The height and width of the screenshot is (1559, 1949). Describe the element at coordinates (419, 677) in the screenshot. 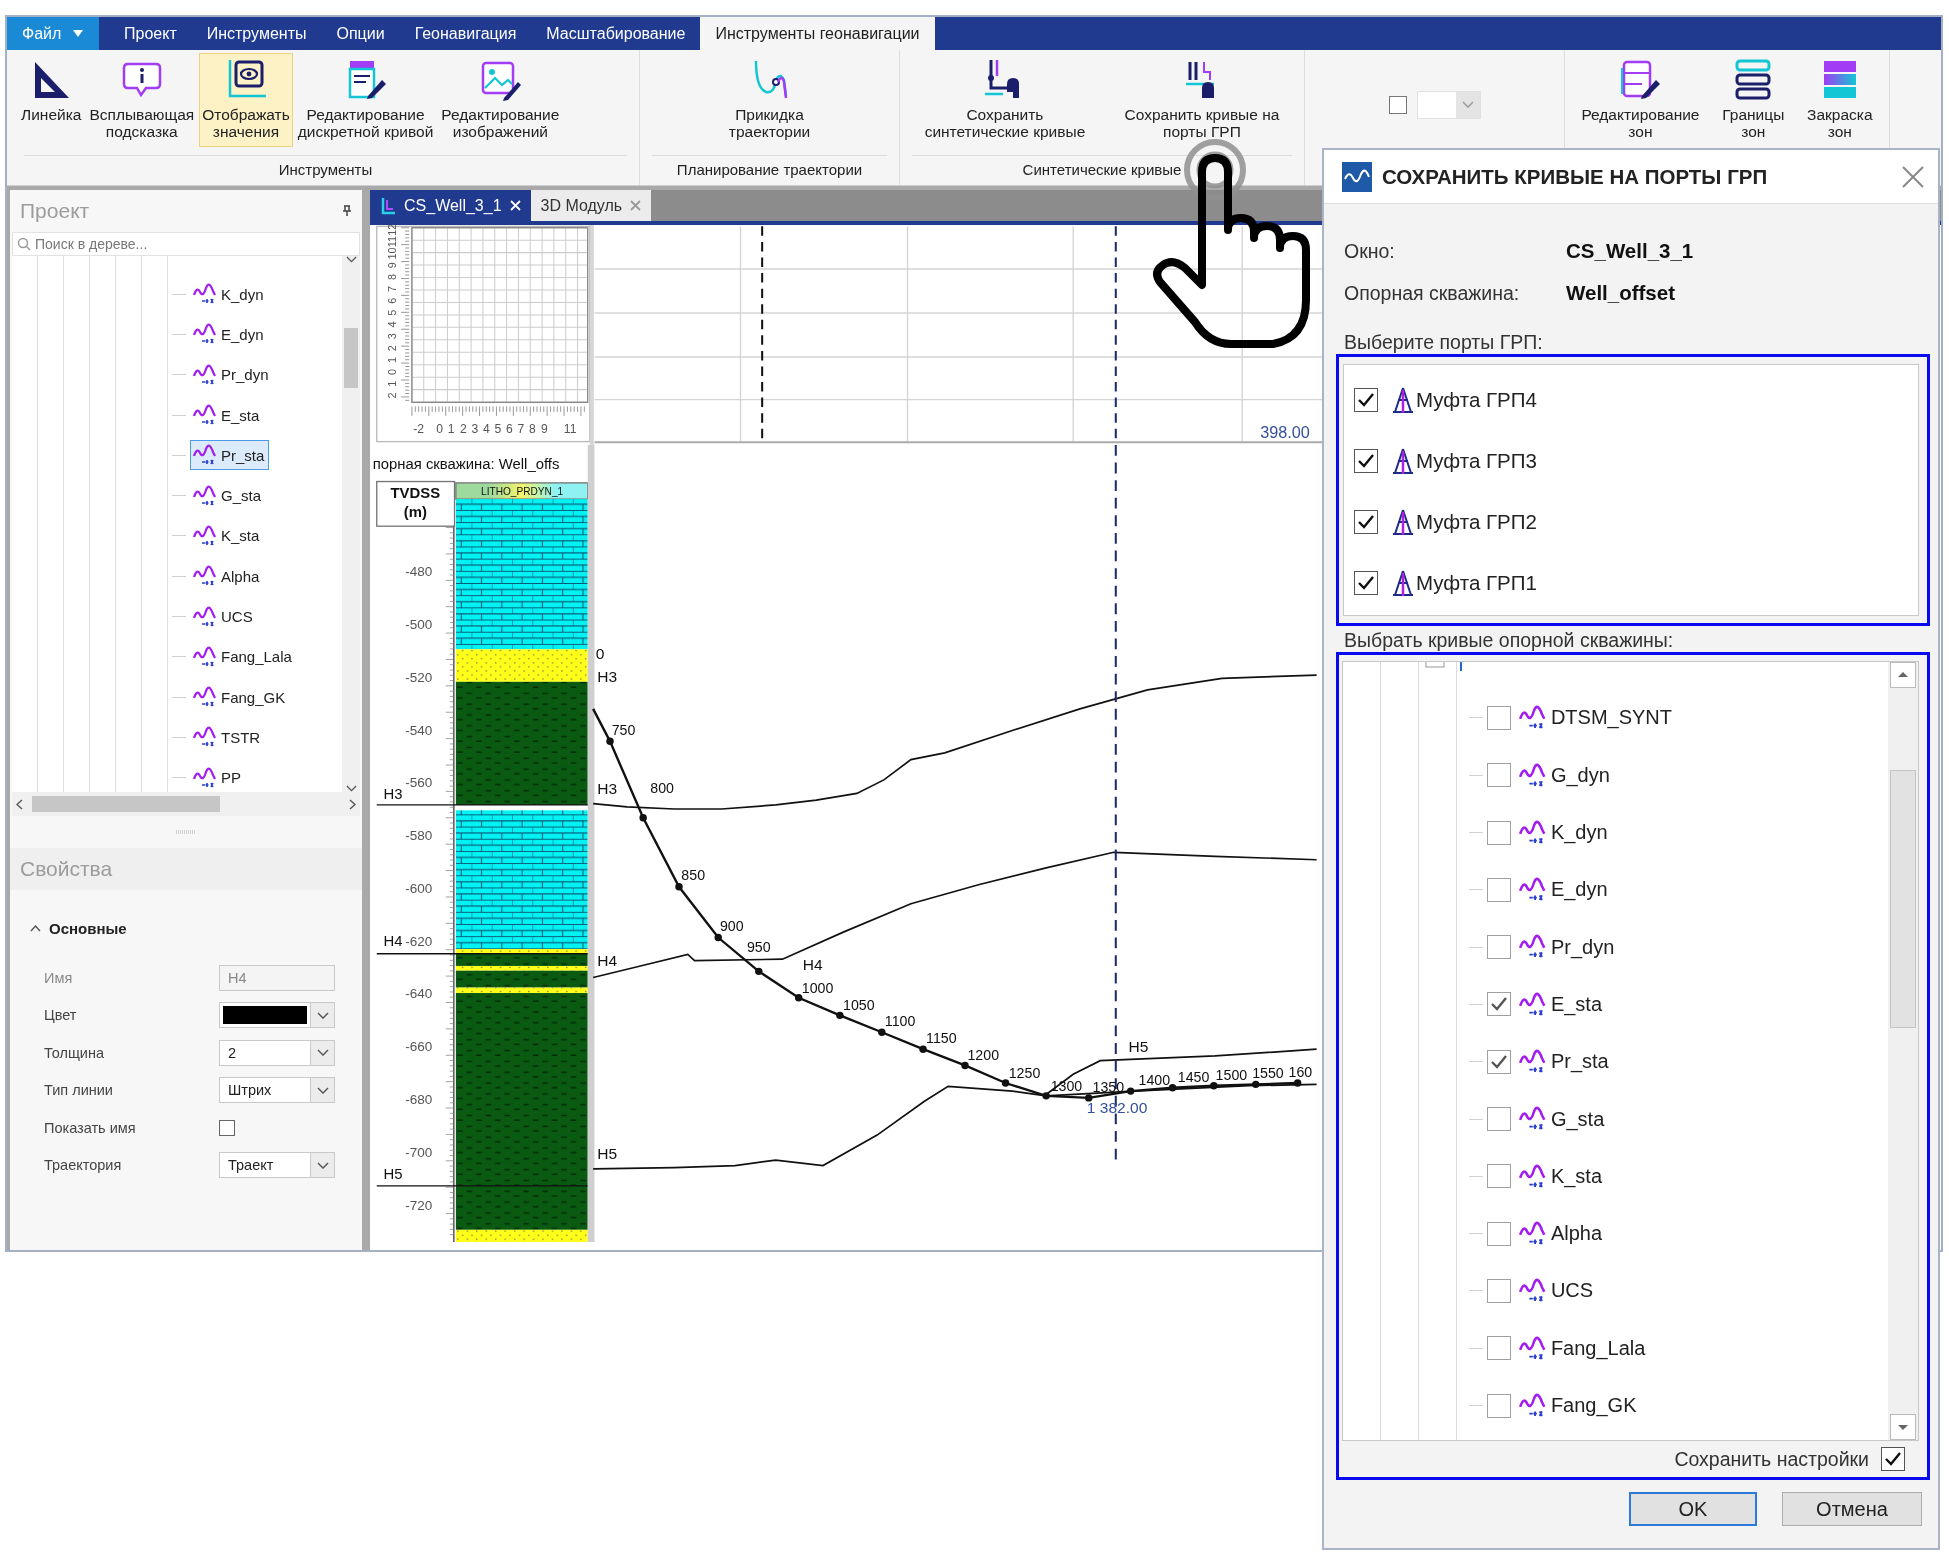

I see `axis-label: -520` at that location.